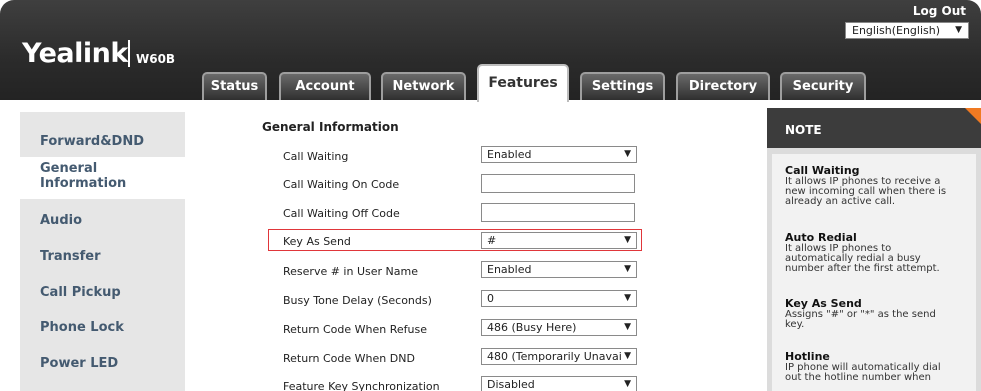 Image resolution: width=981 pixels, height=391 pixels. I want to click on key-as-send-value: #, so click(492, 240).